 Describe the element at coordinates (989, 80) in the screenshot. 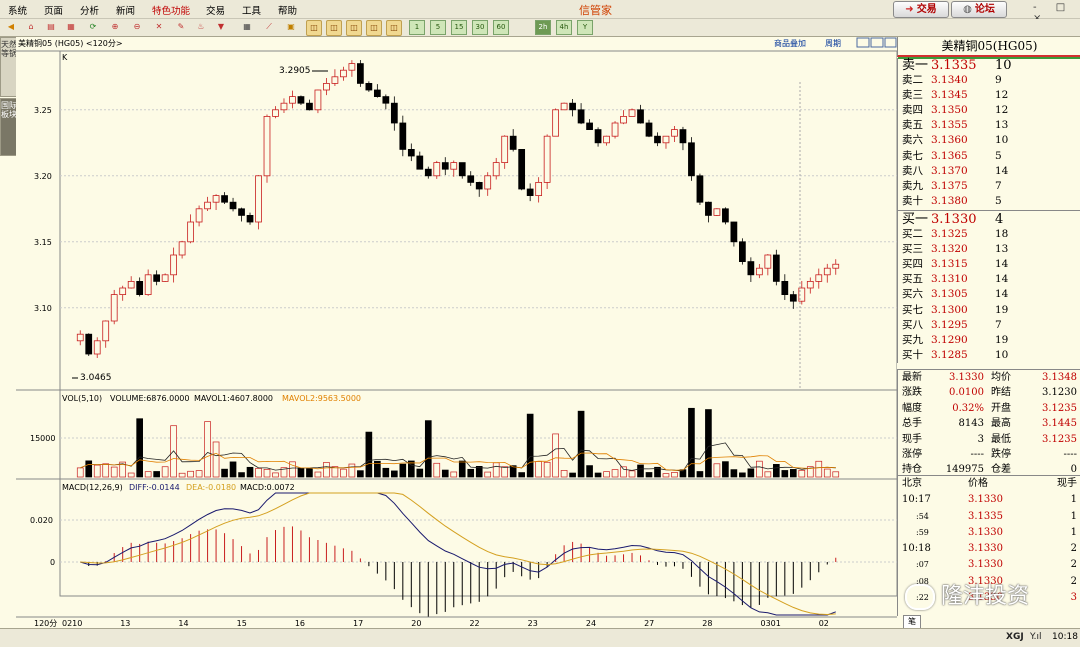

I see `ask-row: 卖二 3.1340 9` at that location.